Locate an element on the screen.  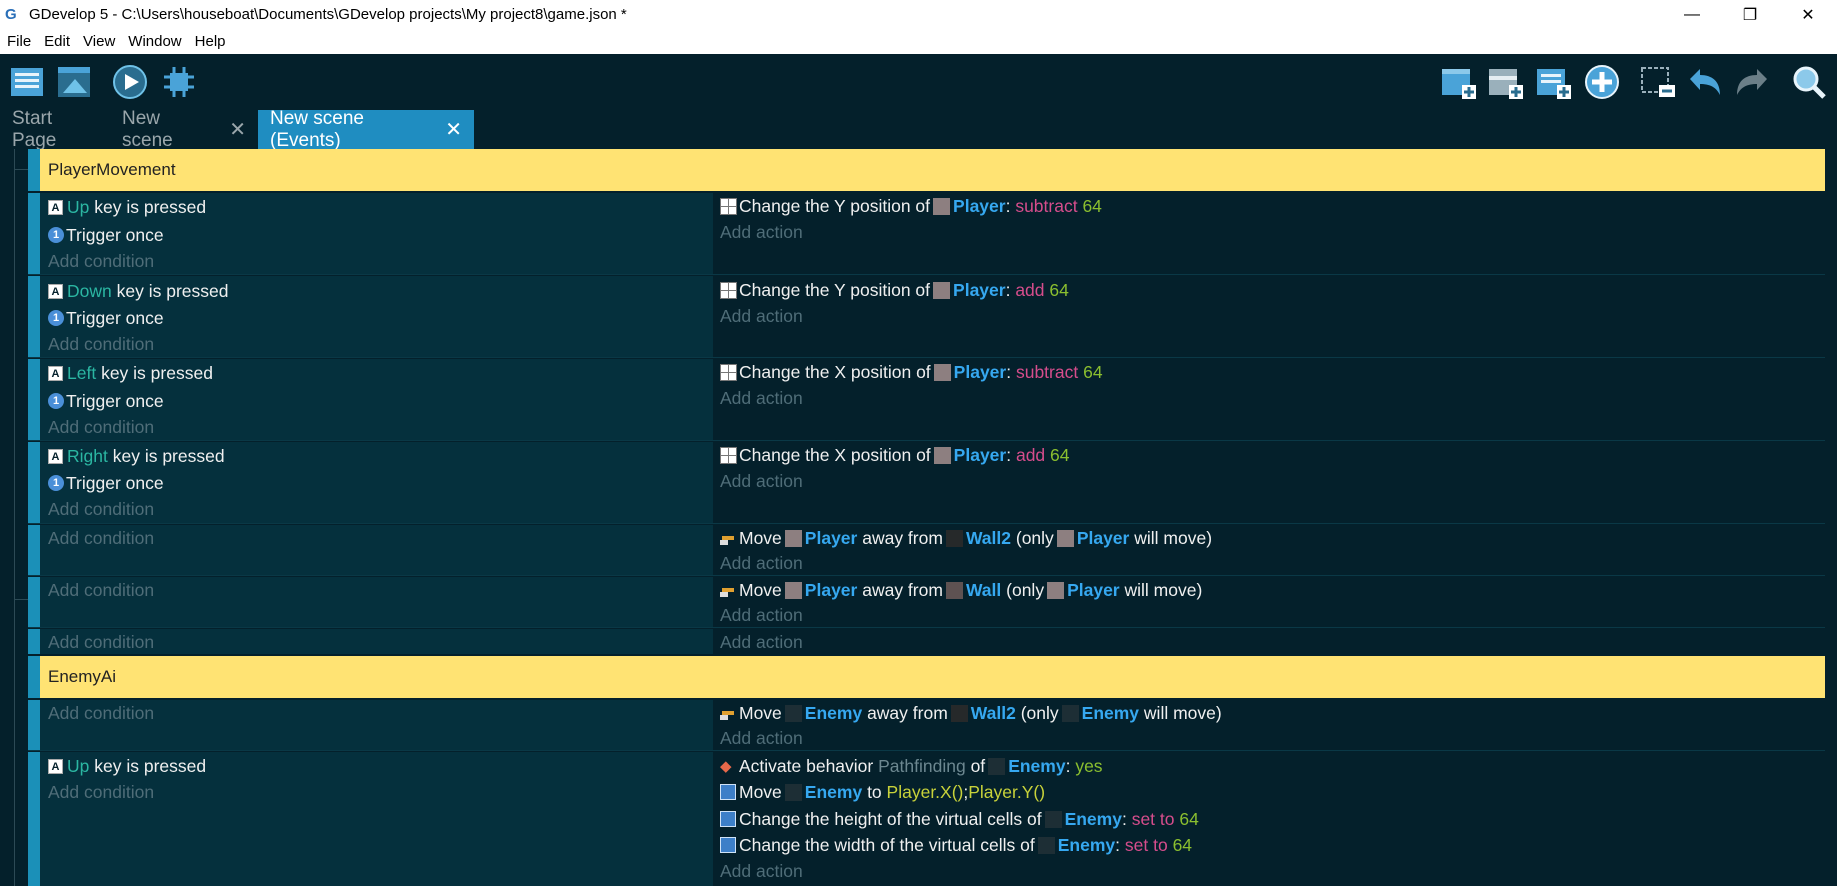
trigger-once-icon: 1 is located at coordinates (56, 483).